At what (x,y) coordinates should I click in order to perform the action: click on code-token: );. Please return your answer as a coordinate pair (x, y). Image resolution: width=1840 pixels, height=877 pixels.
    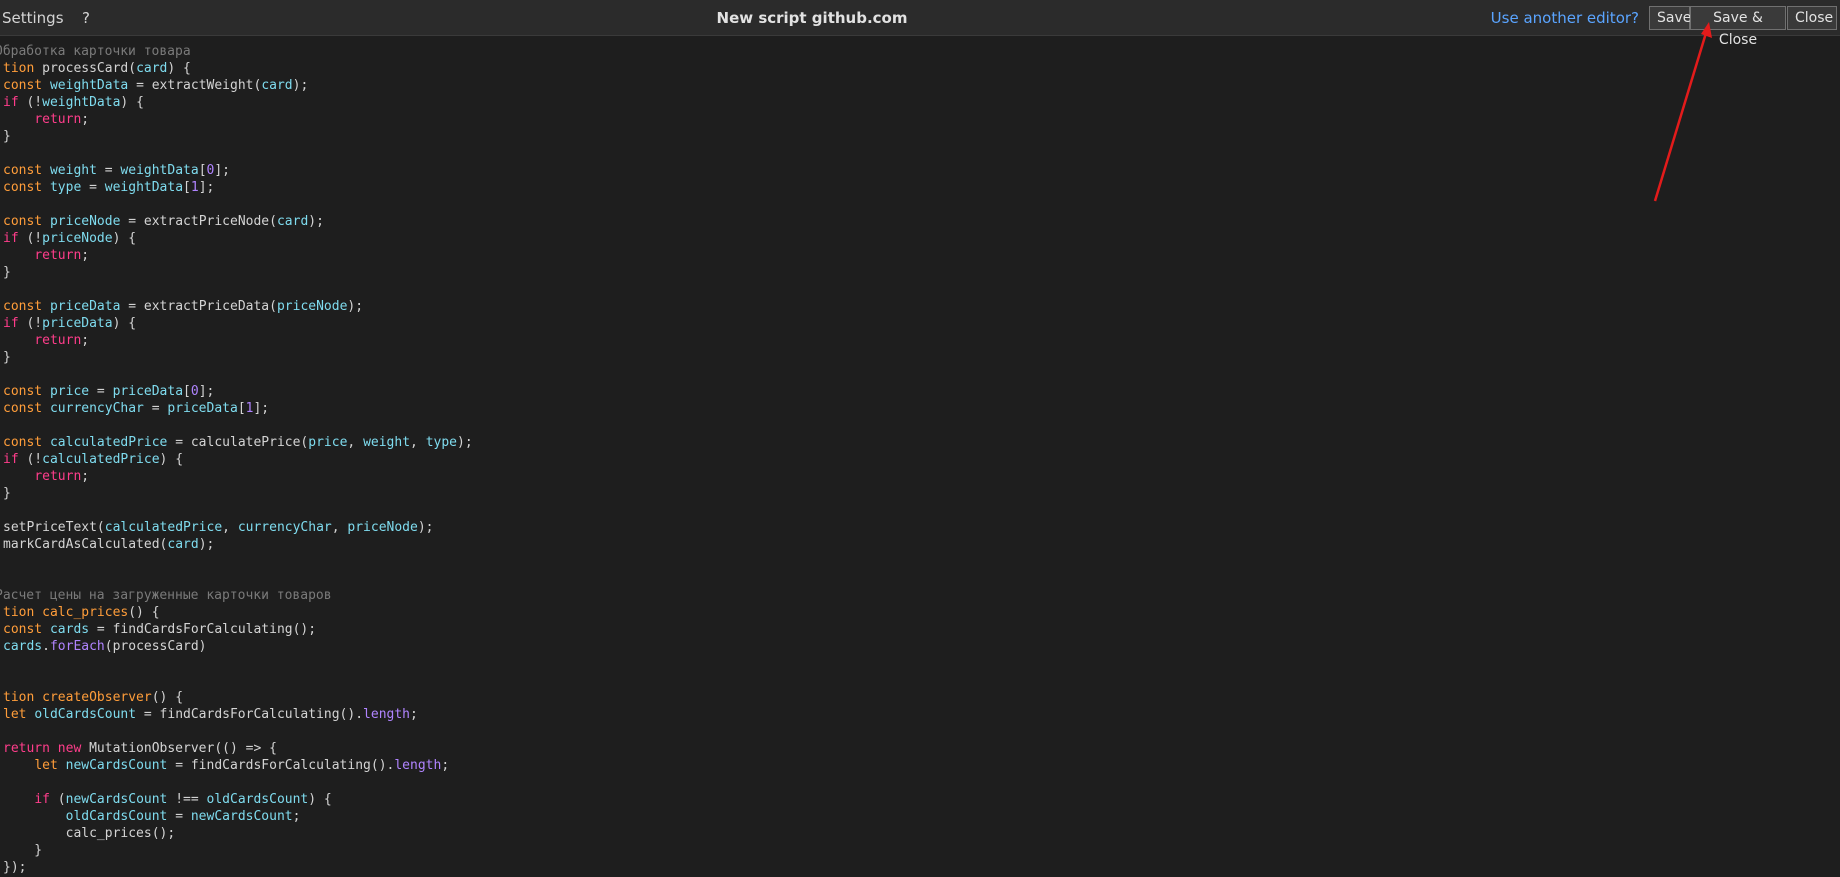
    Looking at the image, I should click on (206, 544).